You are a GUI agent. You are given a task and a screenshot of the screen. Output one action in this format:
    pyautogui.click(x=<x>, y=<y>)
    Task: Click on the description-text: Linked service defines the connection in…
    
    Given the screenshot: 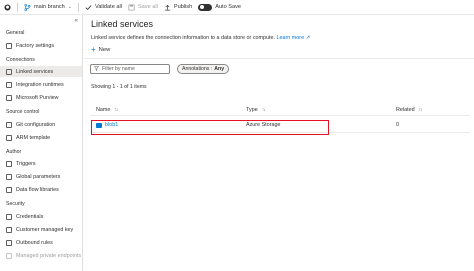 What is the action you would take?
    pyautogui.click(x=183, y=38)
    